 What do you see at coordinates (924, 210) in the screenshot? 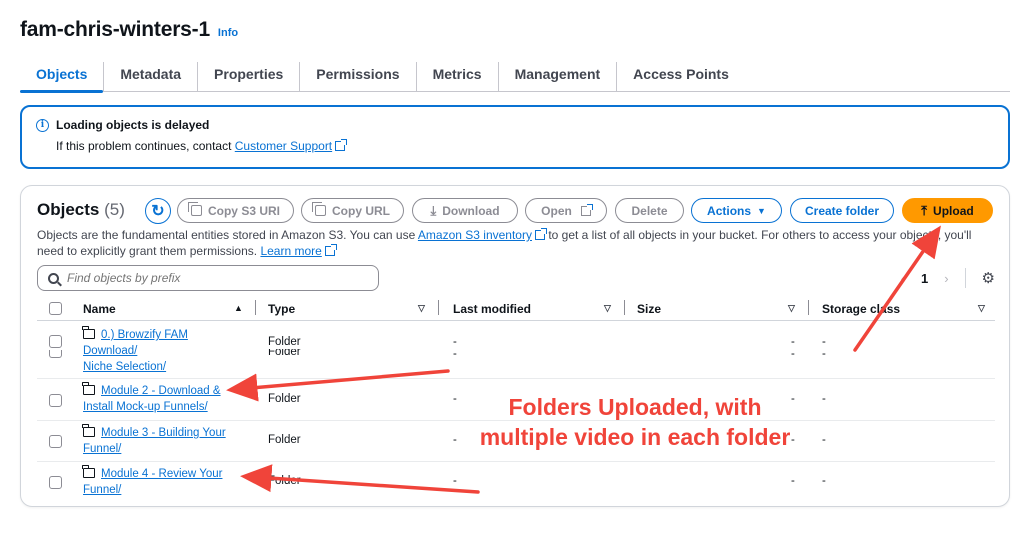
I see `upload-icon: ⤒` at bounding box center [924, 210].